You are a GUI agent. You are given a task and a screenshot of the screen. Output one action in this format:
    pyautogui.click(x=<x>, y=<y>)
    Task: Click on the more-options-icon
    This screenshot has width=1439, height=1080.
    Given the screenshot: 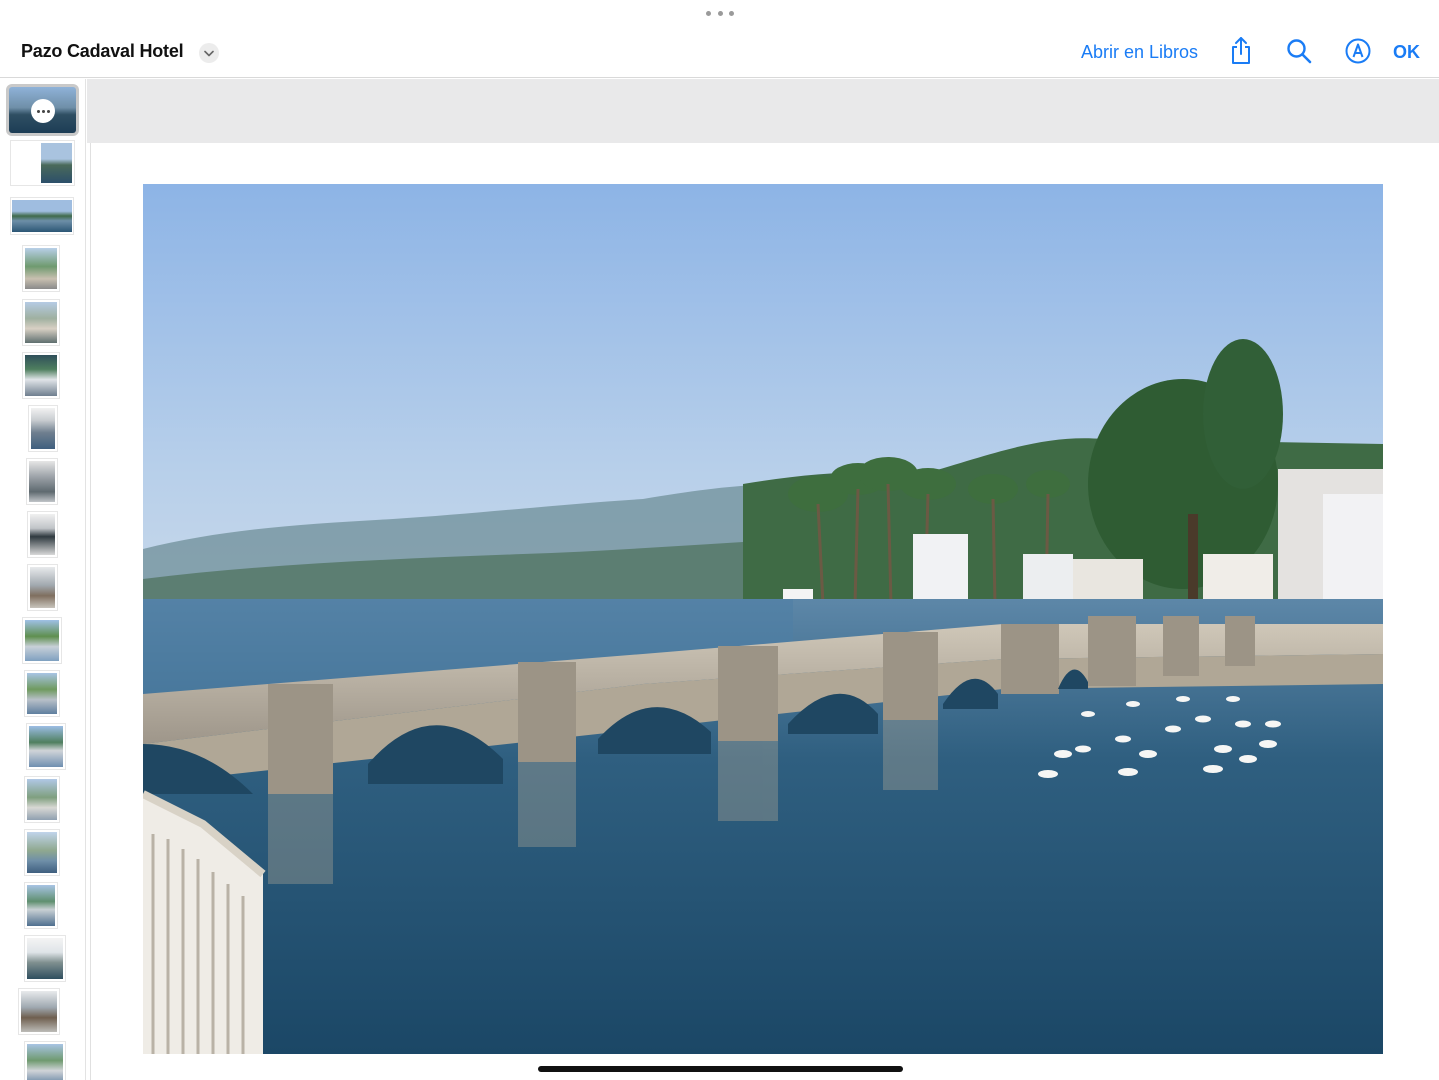 What is the action you would take?
    pyautogui.click(x=43, y=111)
    